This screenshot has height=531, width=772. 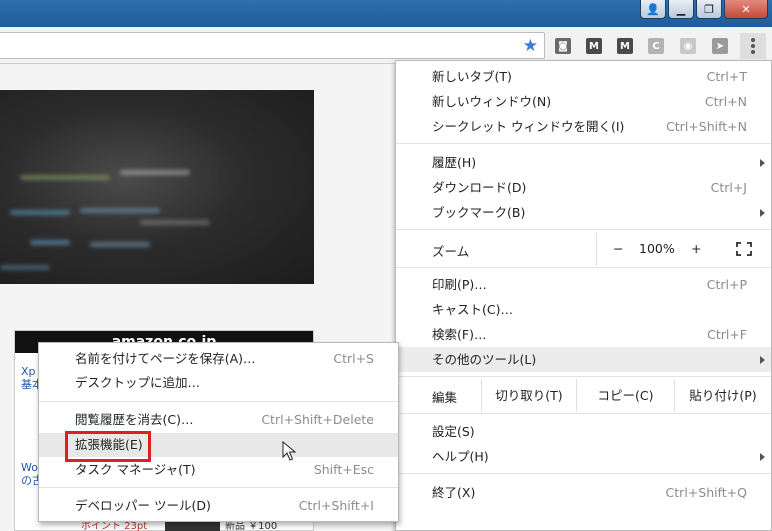 I want to click on cursor-ext-icon: ➤, so click(x=720, y=46).